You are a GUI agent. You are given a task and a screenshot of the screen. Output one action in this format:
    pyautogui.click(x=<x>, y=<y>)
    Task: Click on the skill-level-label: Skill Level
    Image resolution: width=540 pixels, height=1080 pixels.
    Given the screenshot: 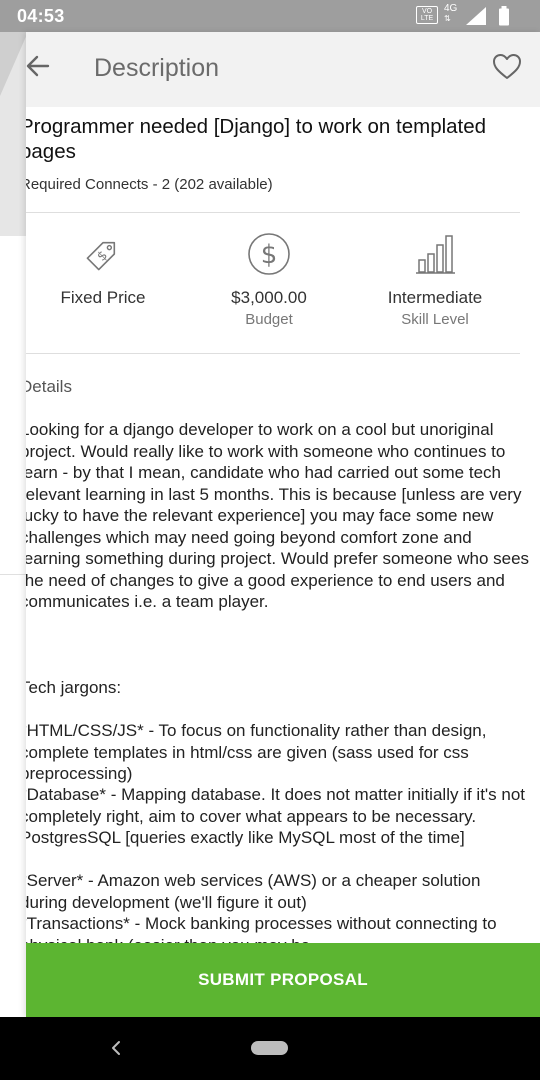 What is the action you would take?
    pyautogui.click(x=435, y=319)
    